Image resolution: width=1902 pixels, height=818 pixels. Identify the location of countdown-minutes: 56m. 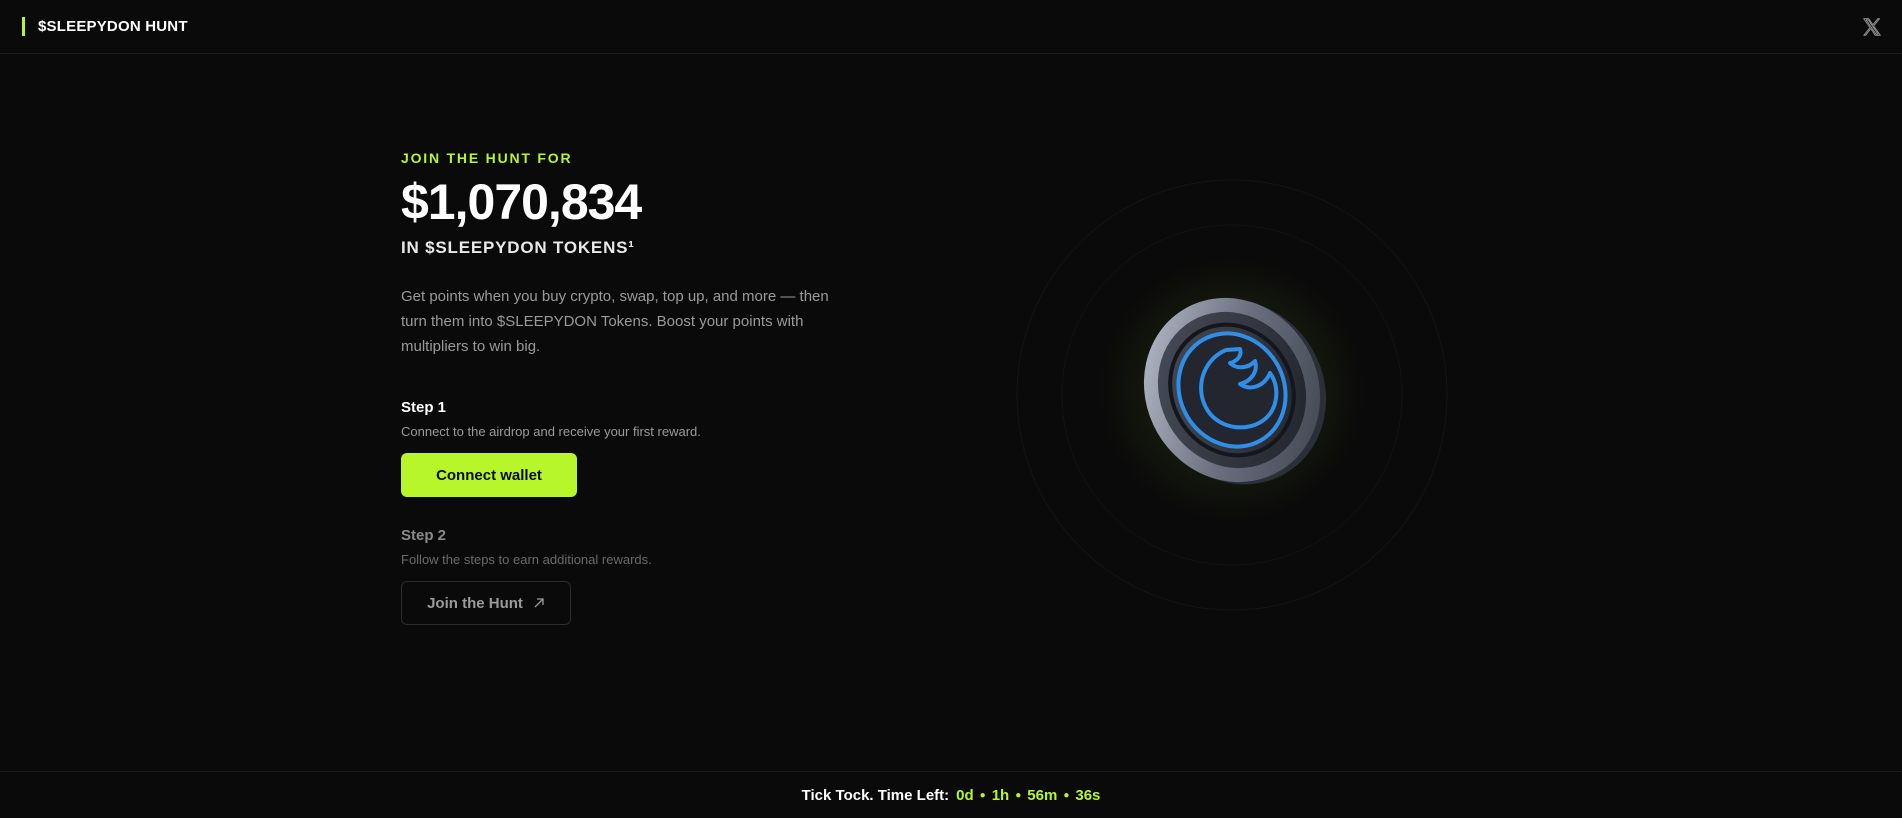
(1042, 795).